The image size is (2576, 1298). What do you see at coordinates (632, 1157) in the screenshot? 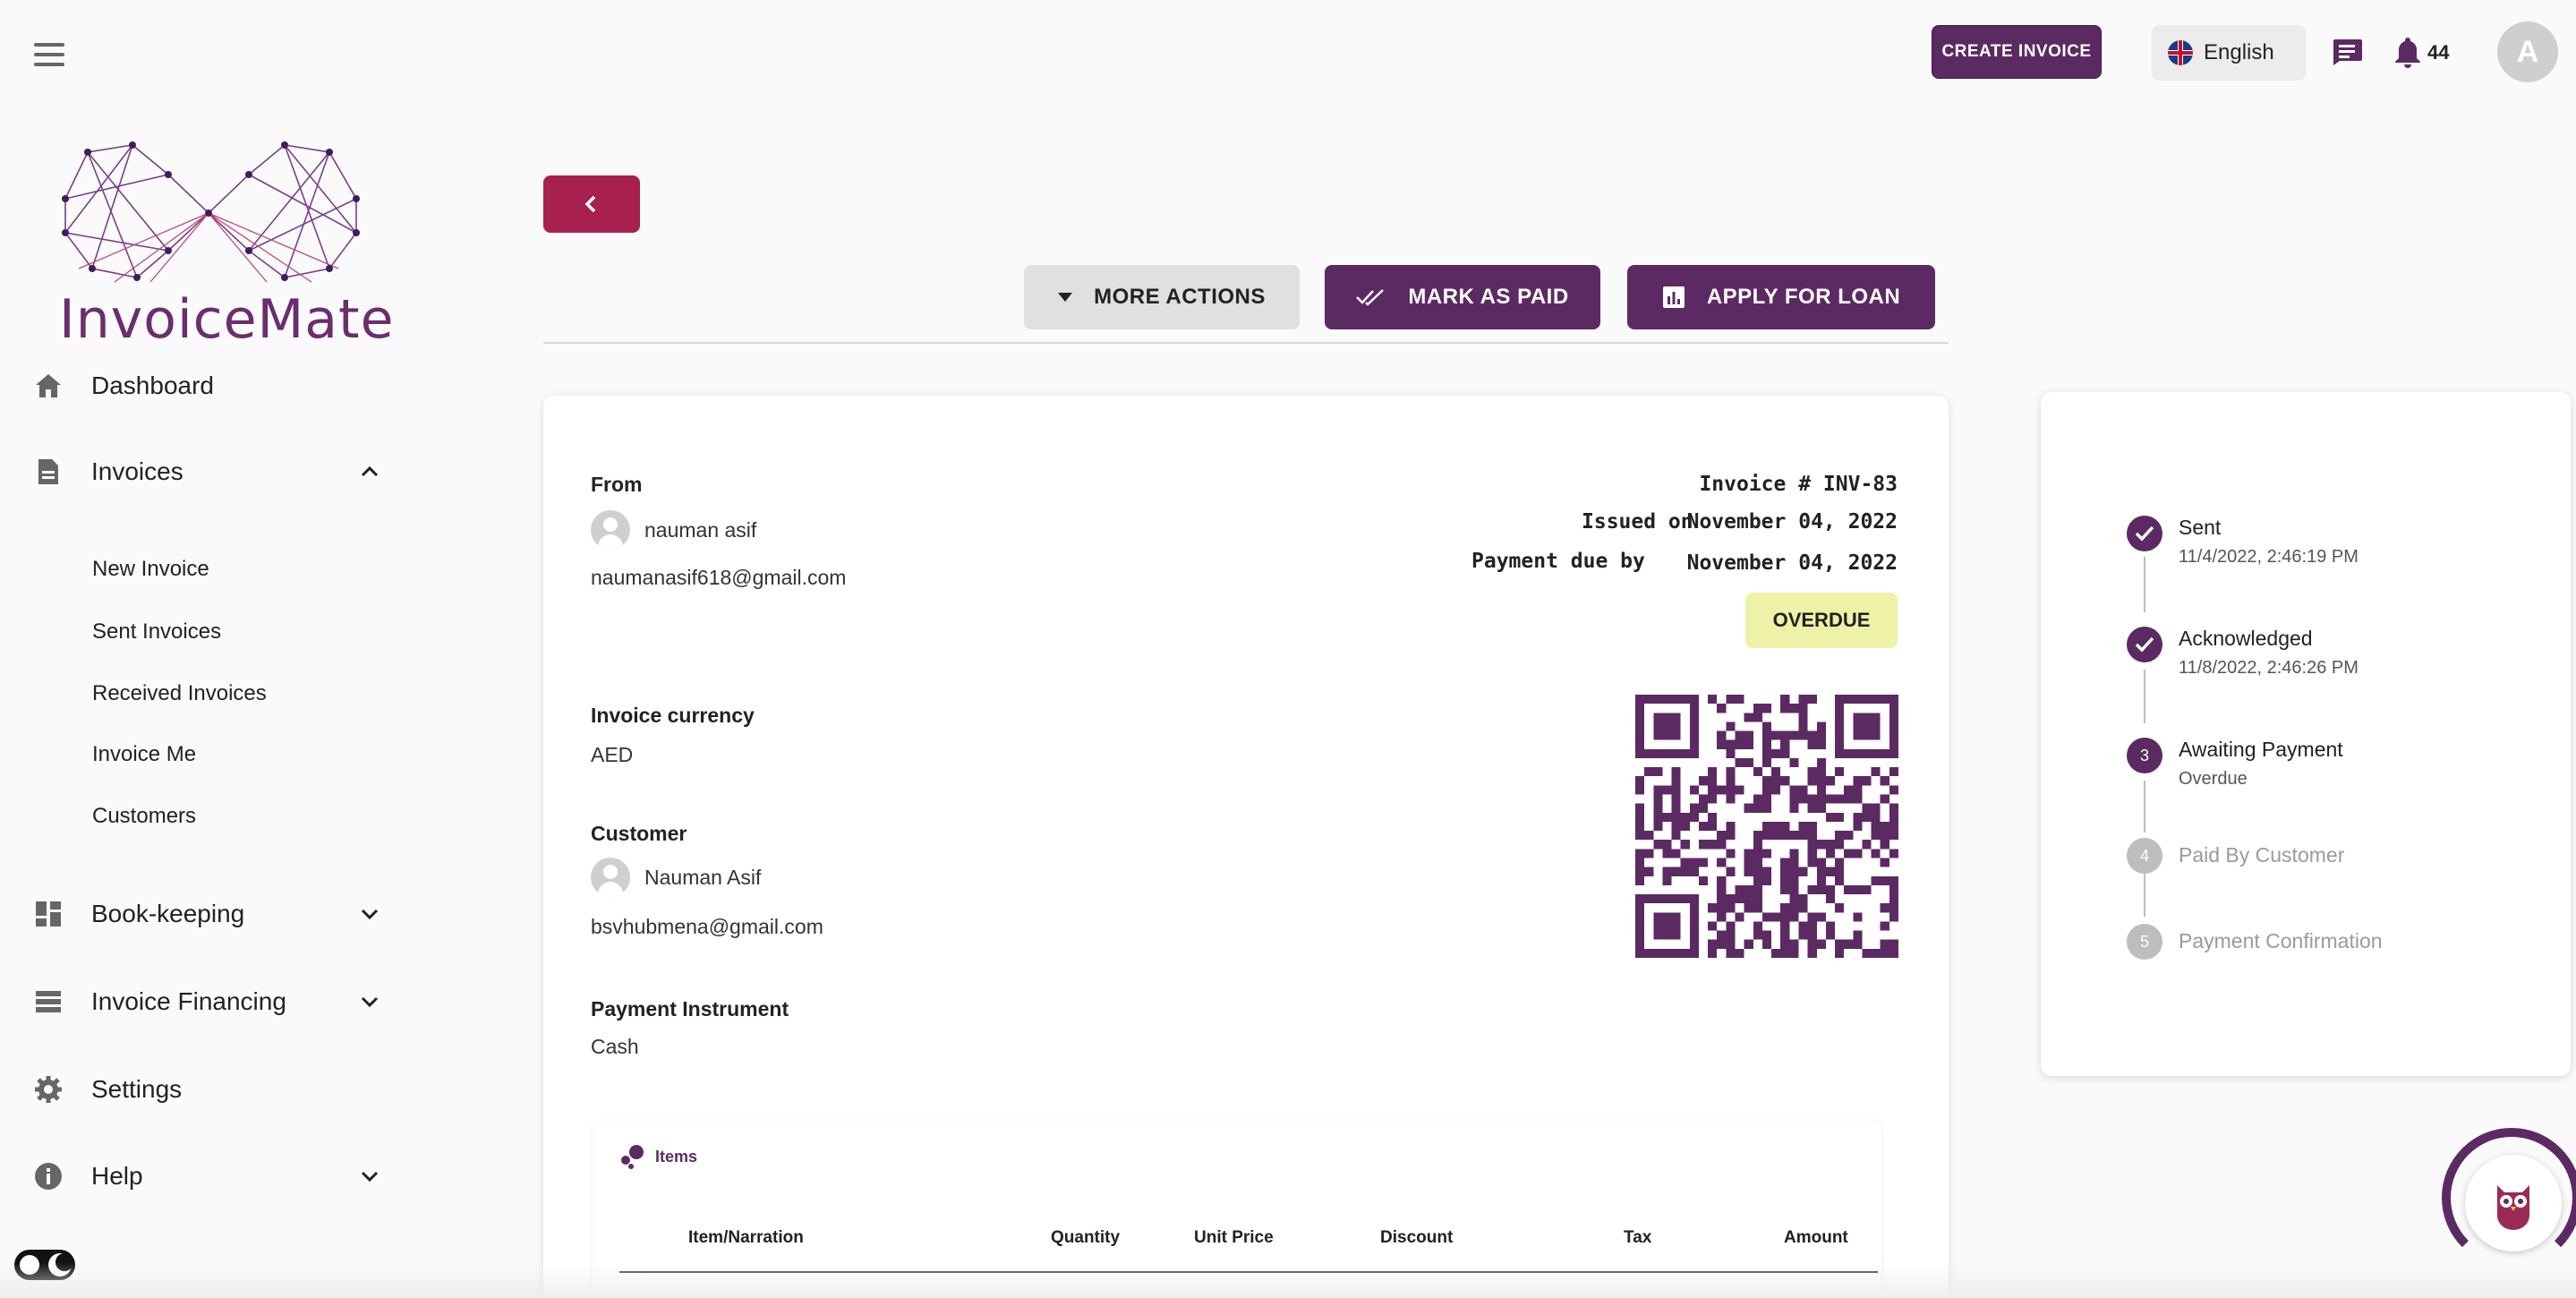
I see `bubbles-icon` at bounding box center [632, 1157].